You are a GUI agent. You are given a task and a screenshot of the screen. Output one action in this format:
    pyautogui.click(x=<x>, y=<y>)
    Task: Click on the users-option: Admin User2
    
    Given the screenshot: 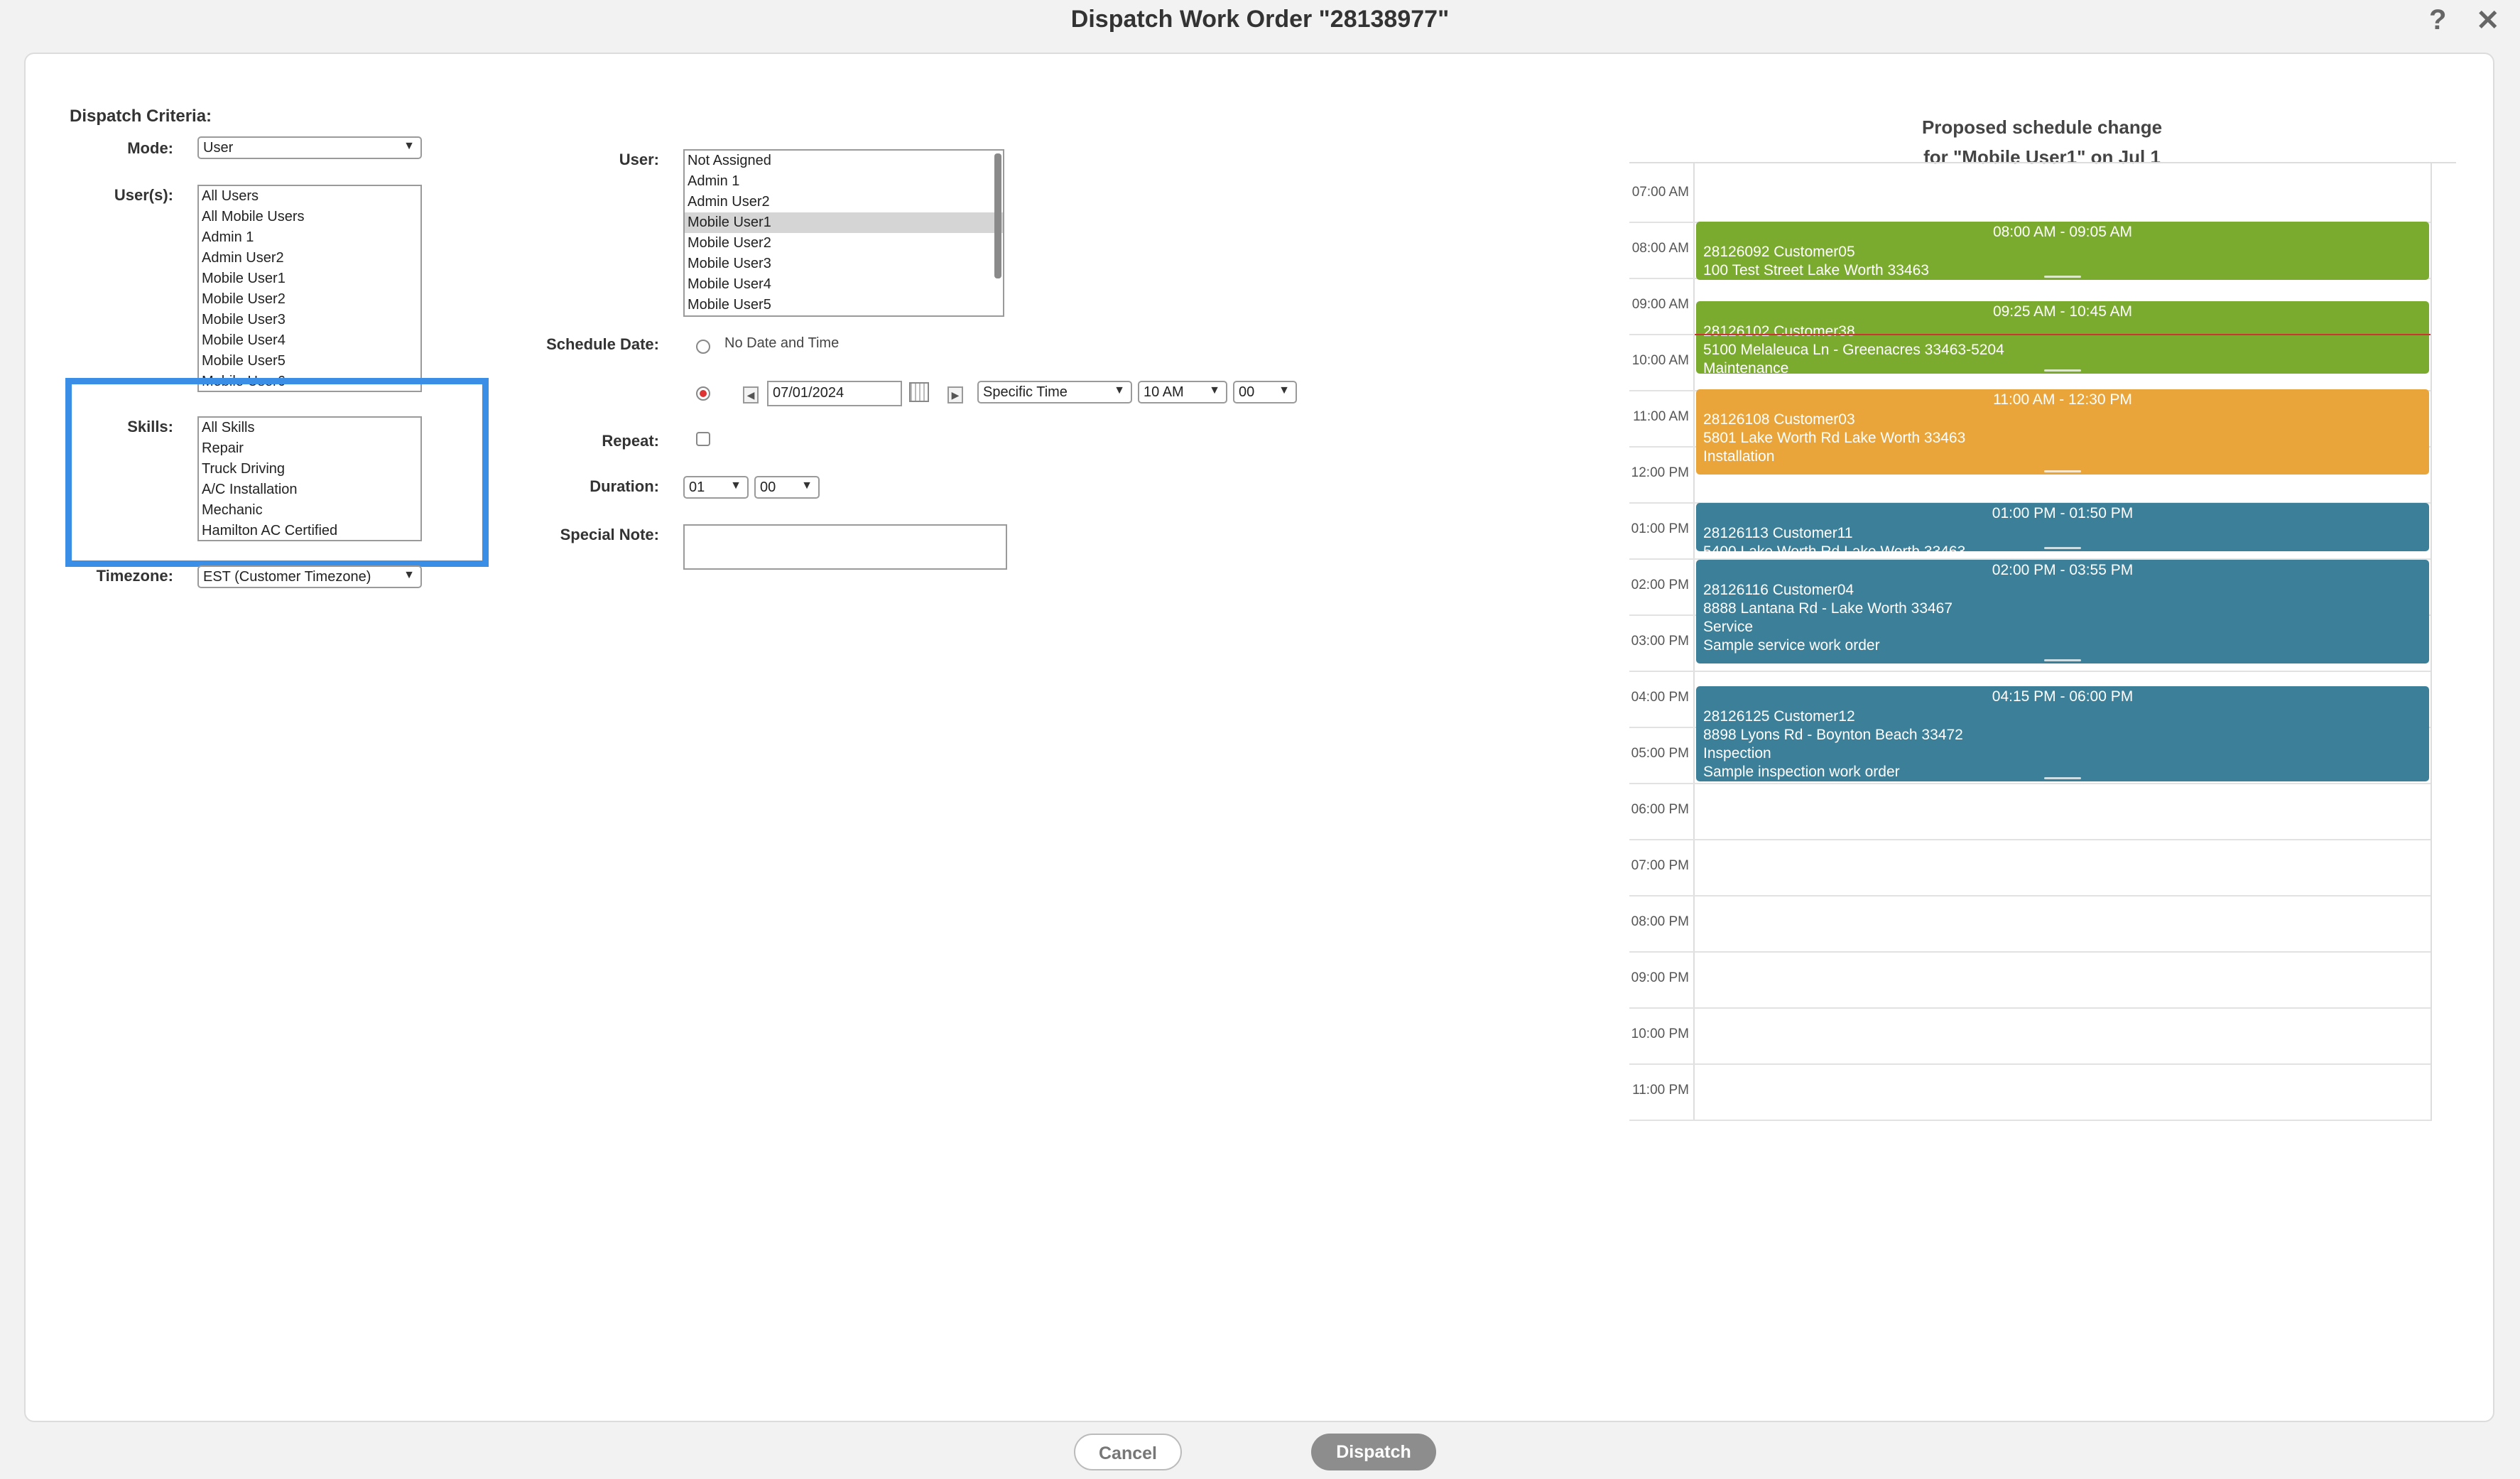 What is the action you would take?
    pyautogui.click(x=309, y=258)
    